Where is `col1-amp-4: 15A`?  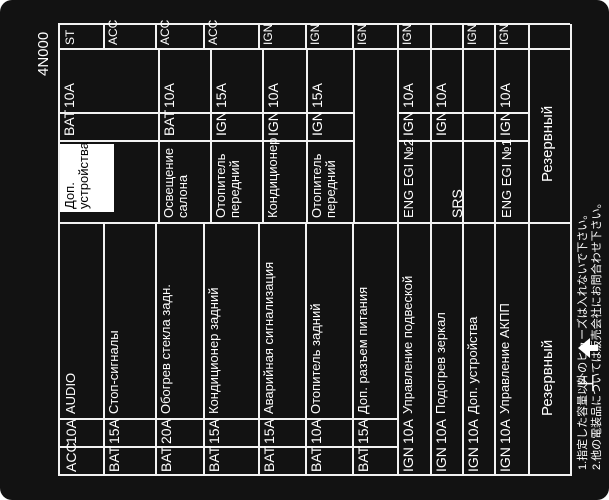
col1-amp-4: 15A is located at coordinates (269, 431).